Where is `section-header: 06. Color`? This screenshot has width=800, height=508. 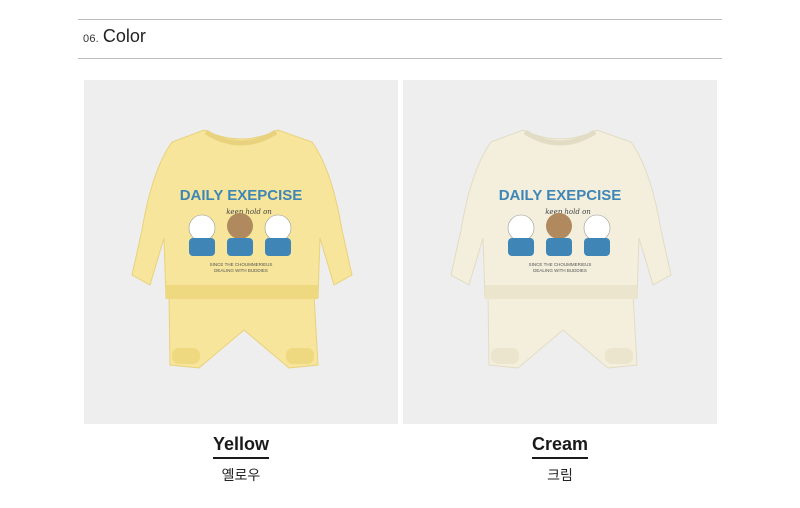 section-header: 06. Color is located at coordinates (114, 39).